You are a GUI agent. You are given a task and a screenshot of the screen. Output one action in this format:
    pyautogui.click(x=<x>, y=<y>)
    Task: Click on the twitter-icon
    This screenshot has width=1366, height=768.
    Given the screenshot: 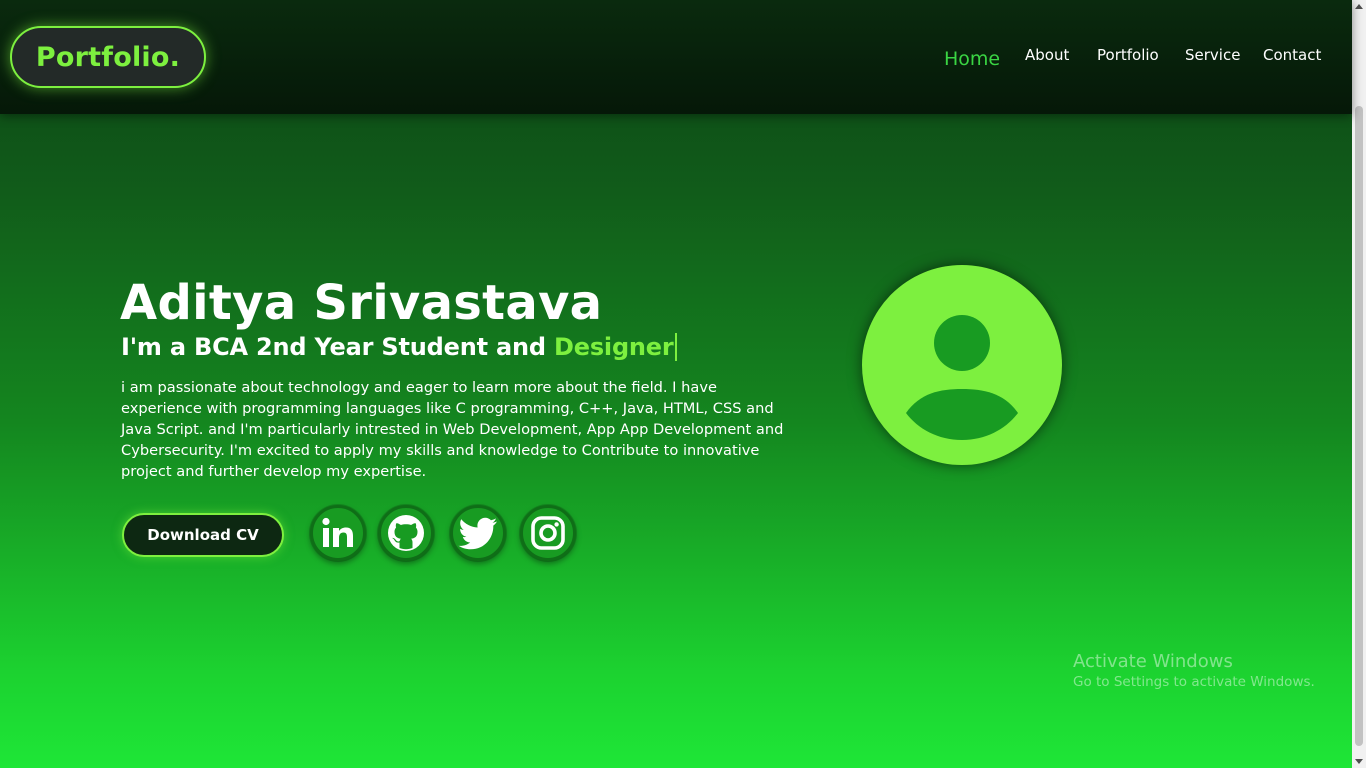 What is the action you would take?
    pyautogui.click(x=478, y=533)
    